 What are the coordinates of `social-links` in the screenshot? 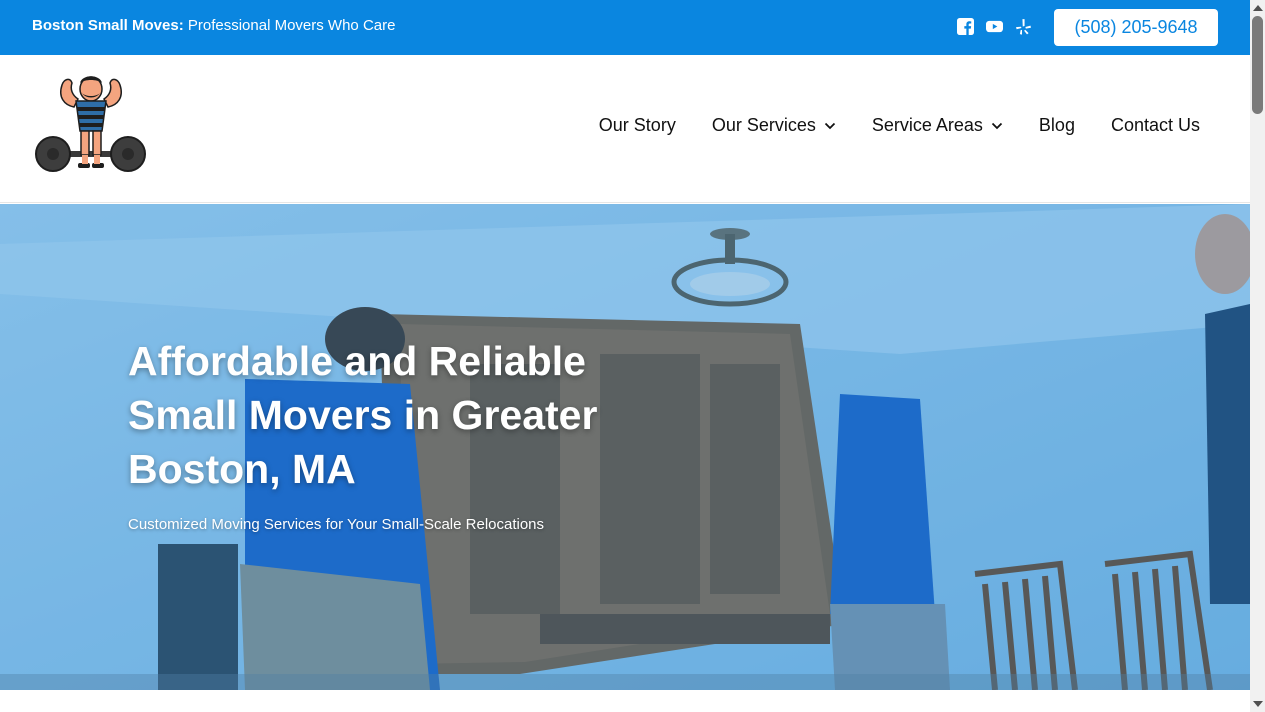 It's located at (994, 26).